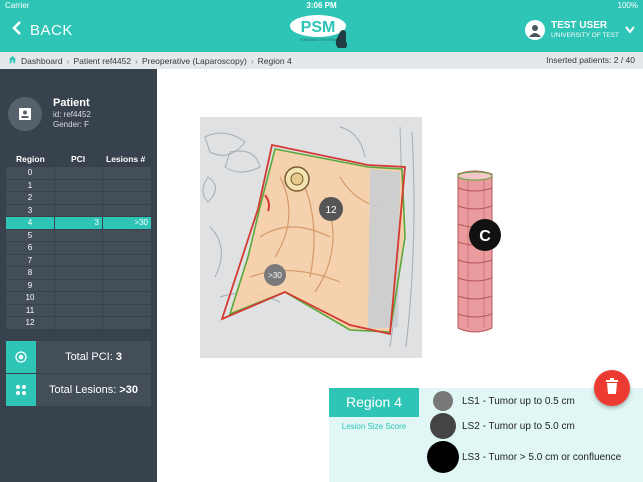  Describe the element at coordinates (317, 39) in the screenshot. I see `logo-subtext: STAGING SYSTEM` at that location.